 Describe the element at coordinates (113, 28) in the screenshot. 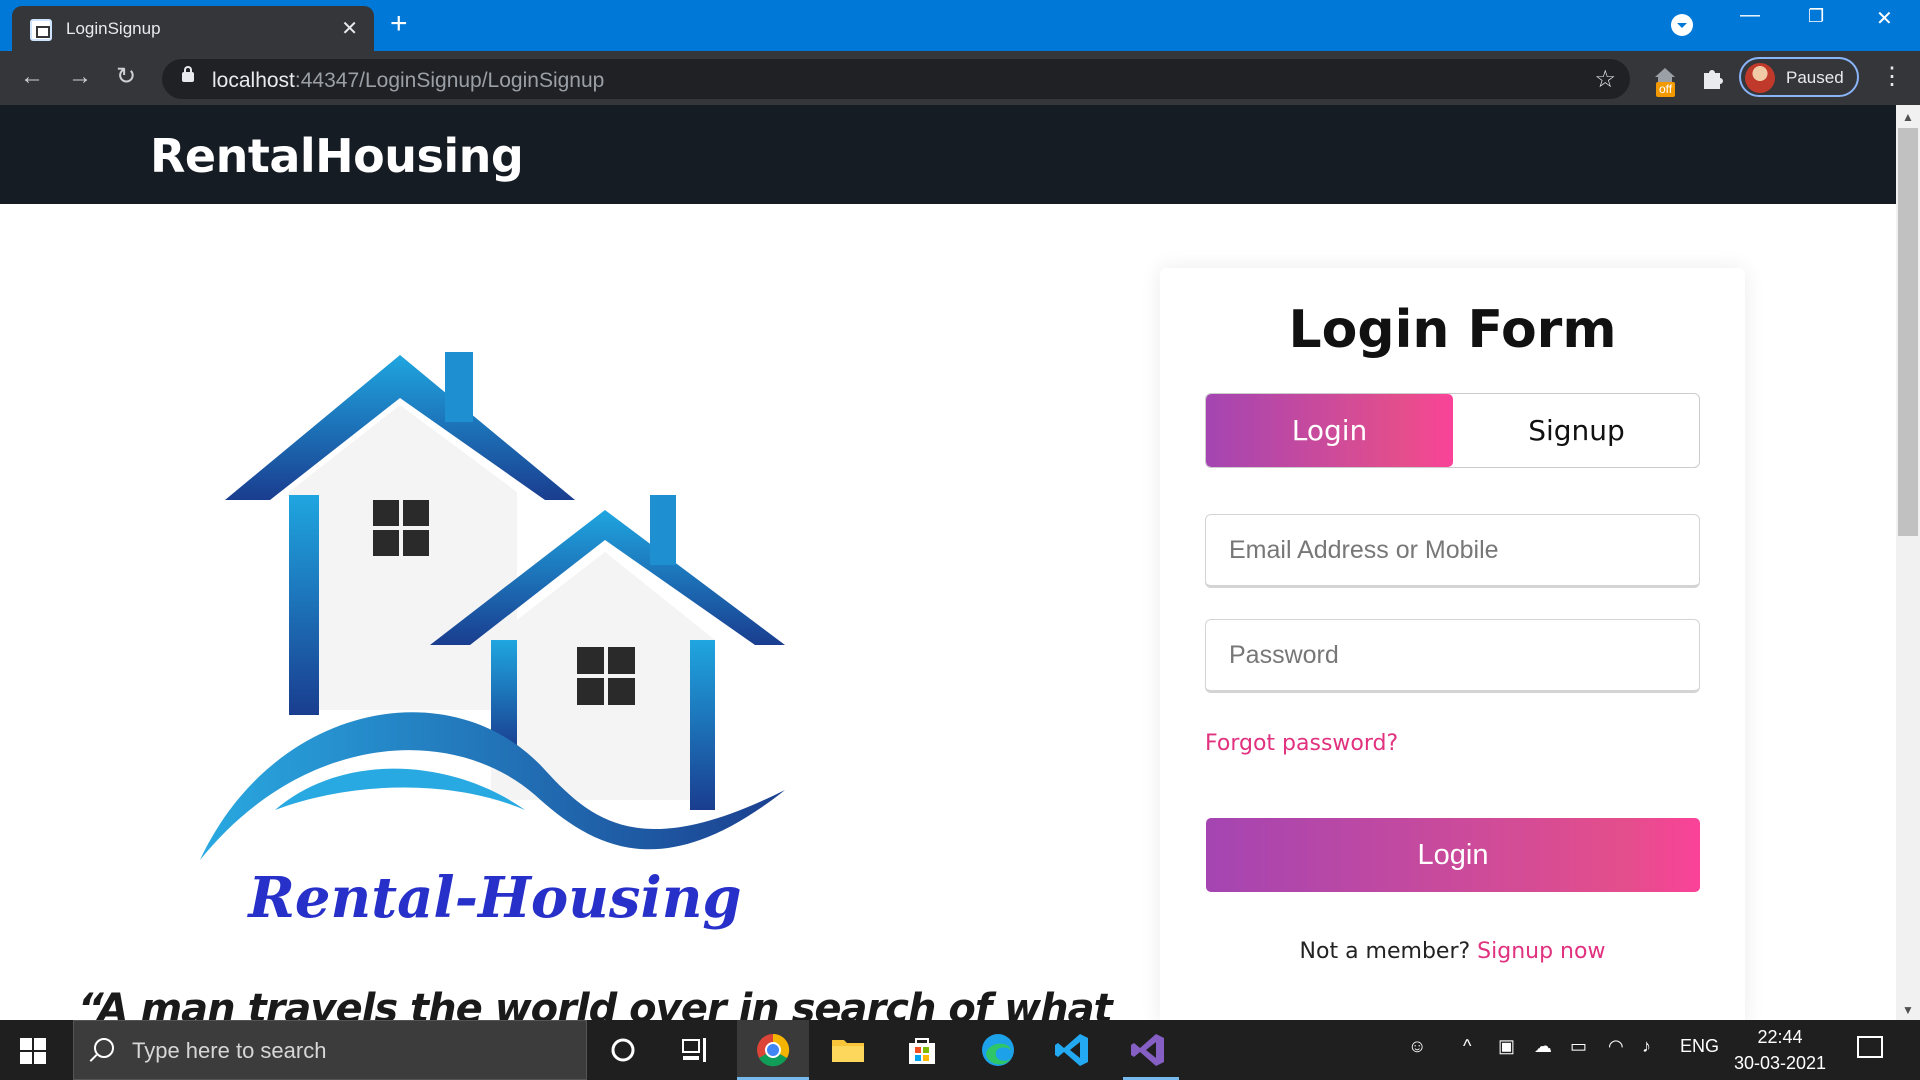

I see `tab-title: LoginSignup` at that location.